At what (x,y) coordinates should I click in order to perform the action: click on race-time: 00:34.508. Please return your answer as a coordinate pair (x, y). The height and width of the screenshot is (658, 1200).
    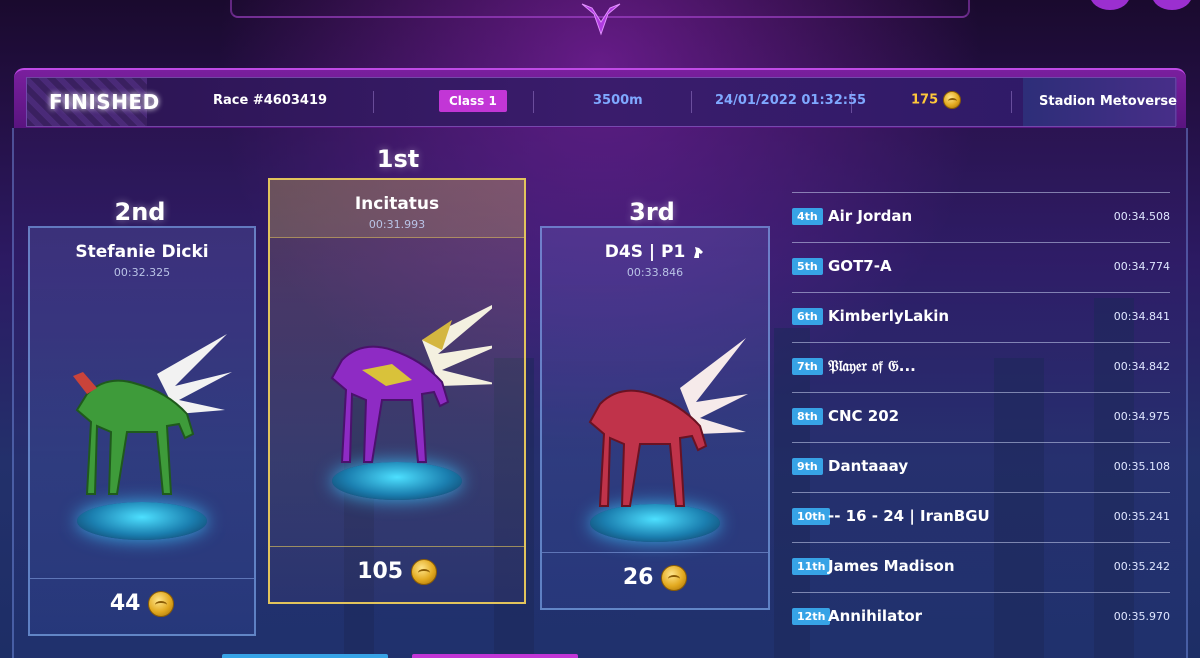
    Looking at the image, I should click on (1141, 216).